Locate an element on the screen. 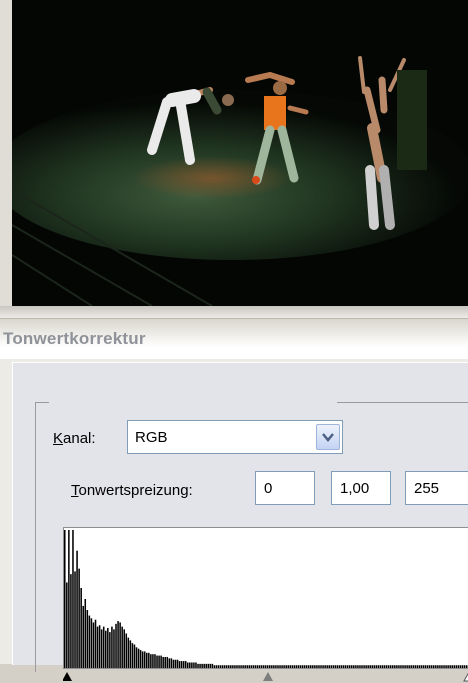  gamma-slider-icon is located at coordinates (268, 676).